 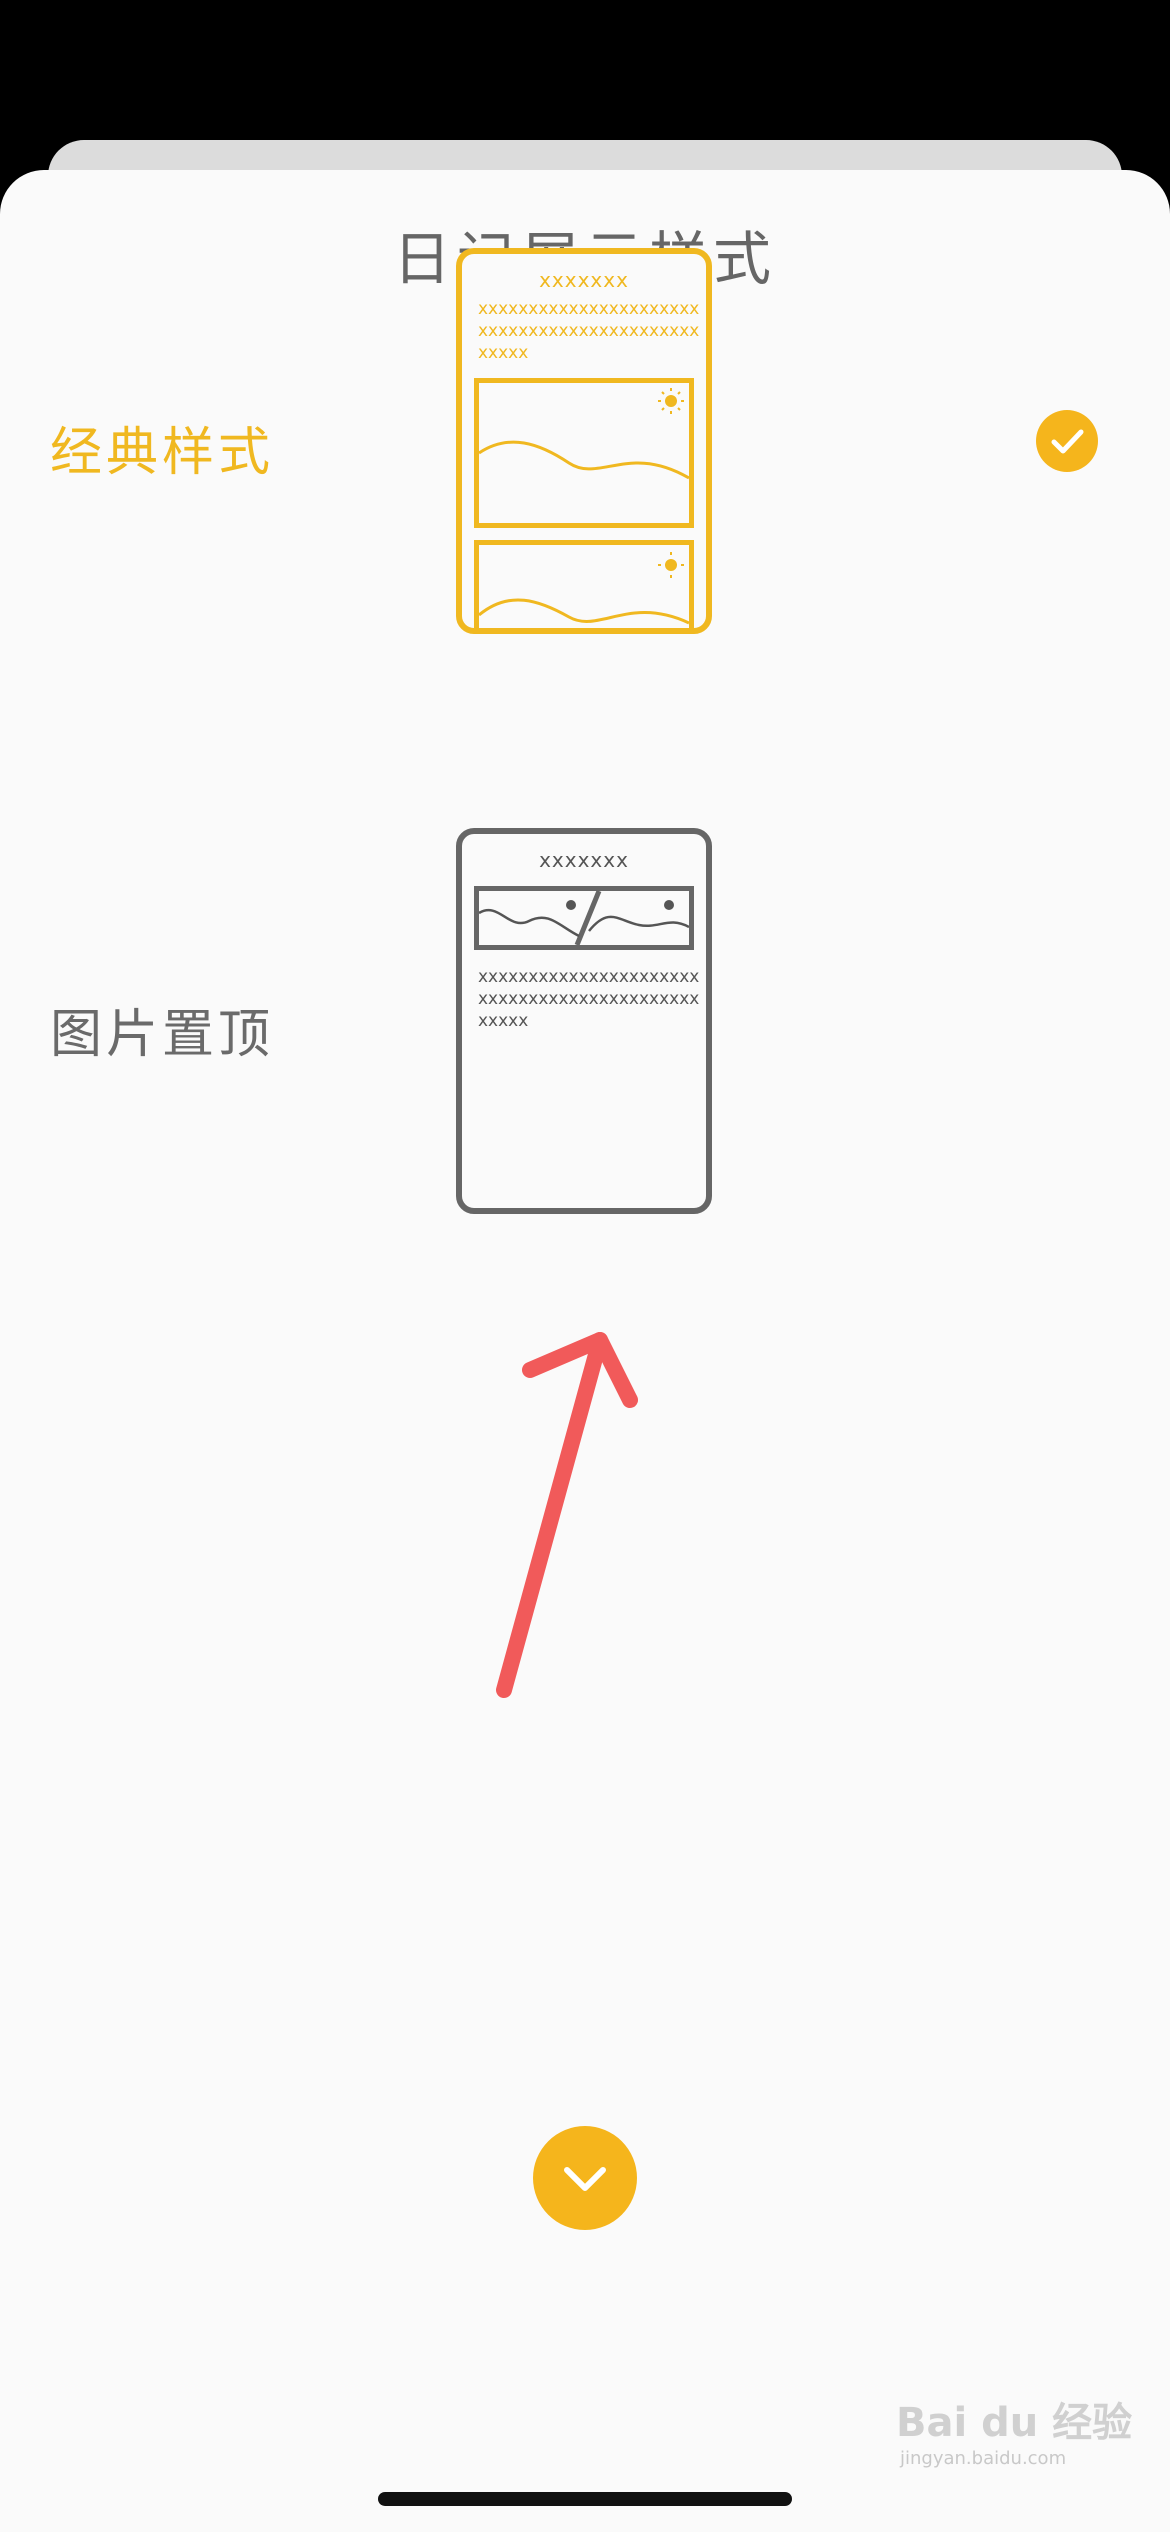 What do you see at coordinates (585, 2499) in the screenshot?
I see `home-indicator` at bounding box center [585, 2499].